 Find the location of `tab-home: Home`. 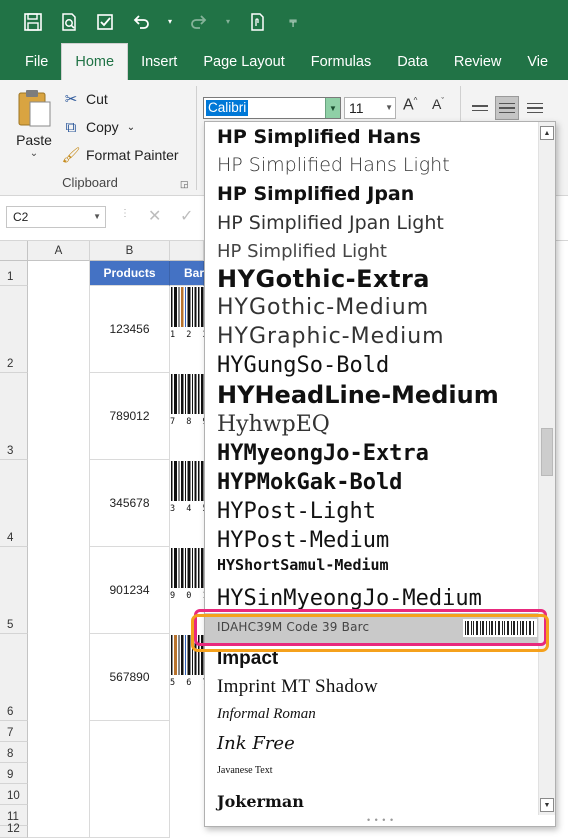

tab-home: Home is located at coordinates (95, 61).